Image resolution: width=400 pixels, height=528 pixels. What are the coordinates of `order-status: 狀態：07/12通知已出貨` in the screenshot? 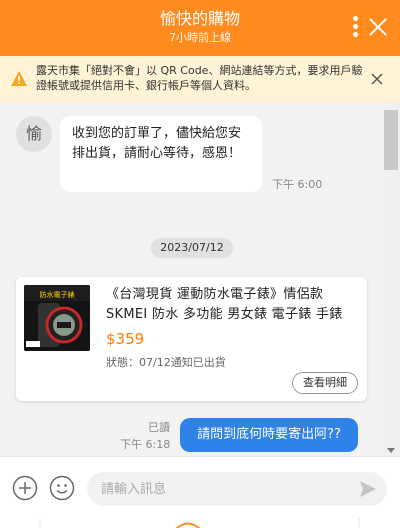 It's located at (166, 362).